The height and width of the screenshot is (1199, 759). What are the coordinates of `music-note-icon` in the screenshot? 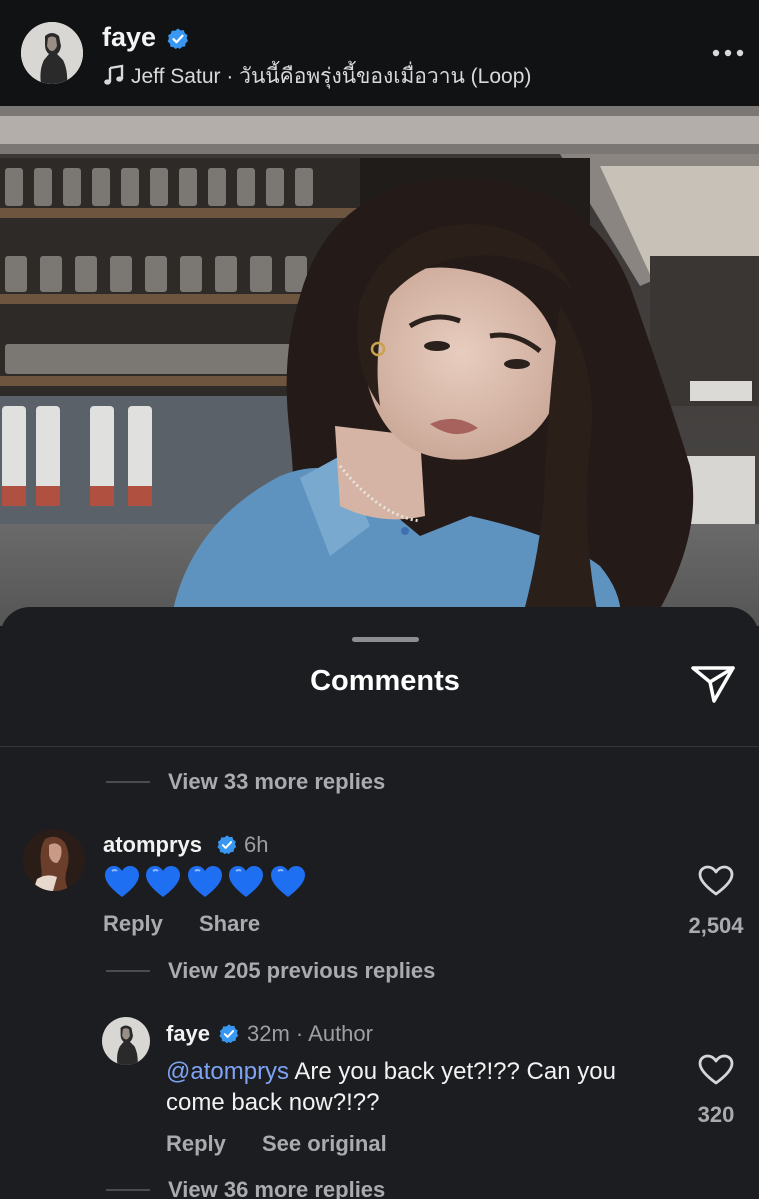 It's located at (114, 78).